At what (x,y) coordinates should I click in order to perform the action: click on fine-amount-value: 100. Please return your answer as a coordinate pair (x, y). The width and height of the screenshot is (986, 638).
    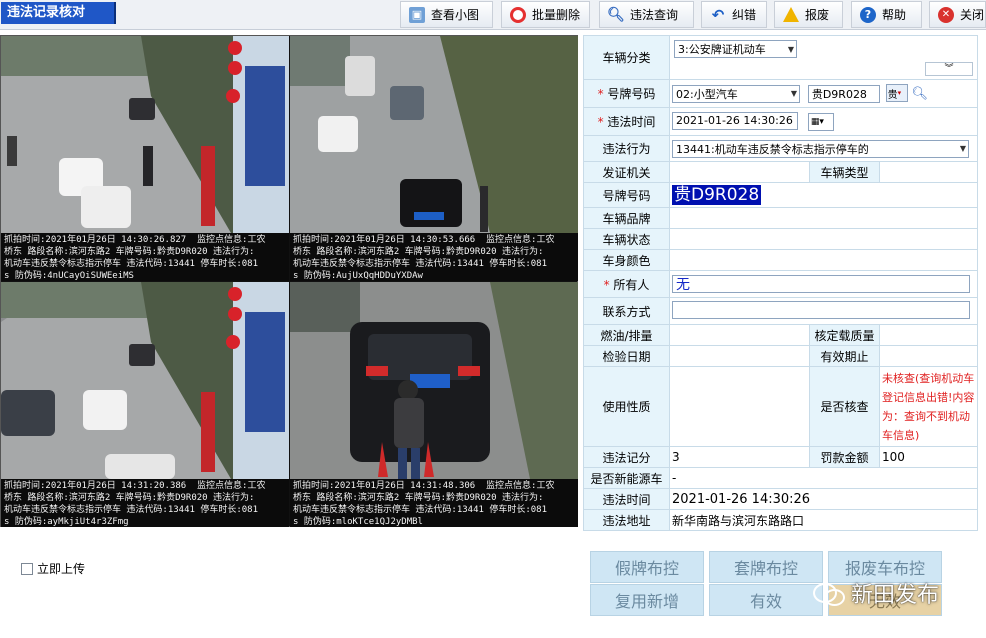
    Looking at the image, I should click on (928, 457).